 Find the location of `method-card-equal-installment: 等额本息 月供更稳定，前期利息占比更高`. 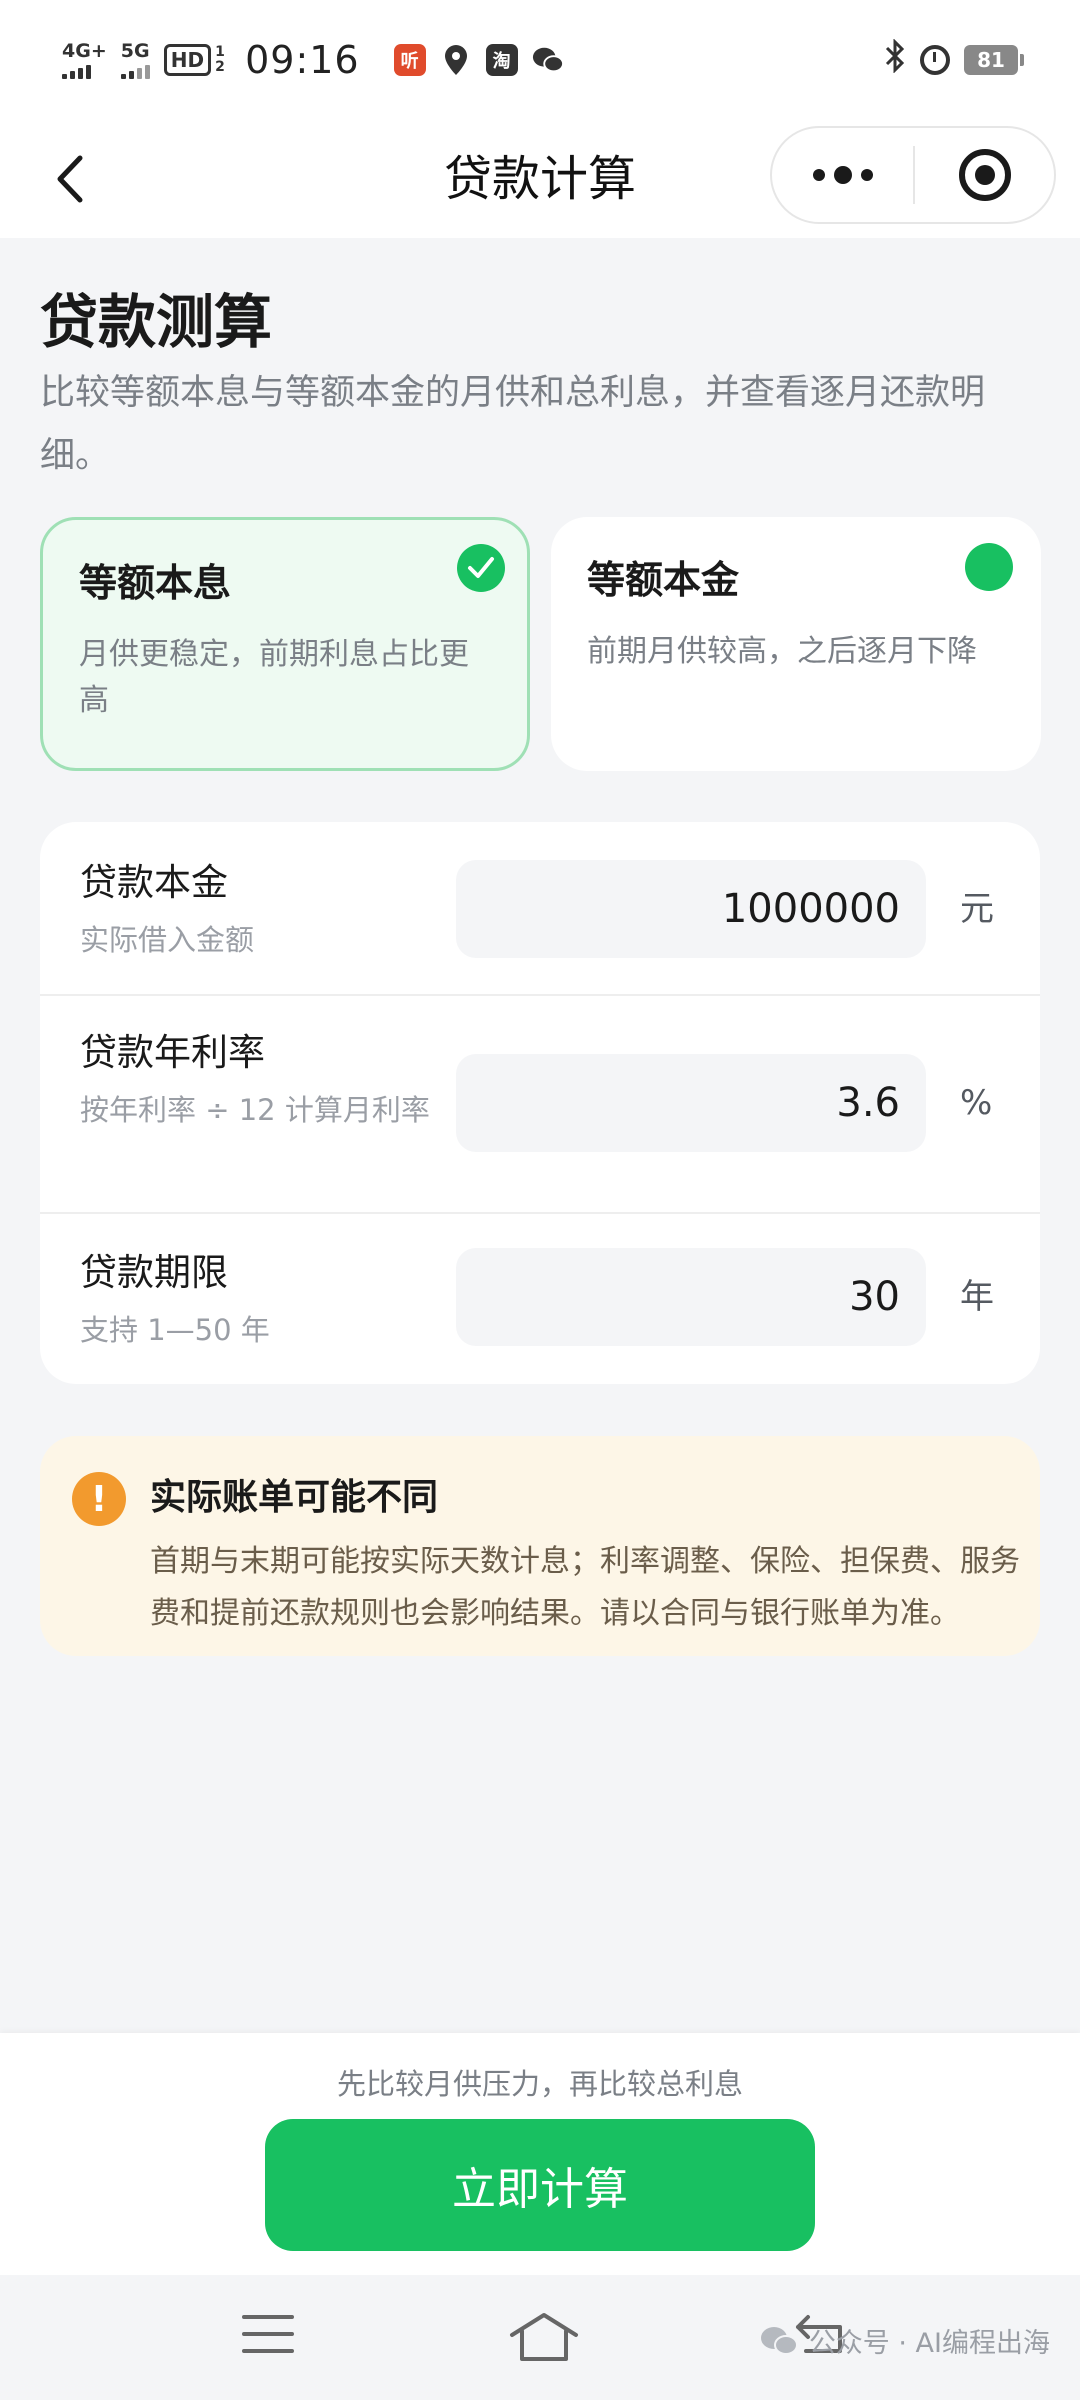

method-card-equal-installment: 等额本息 月供更稳定，前期利息占比更高 is located at coordinates (285, 644).